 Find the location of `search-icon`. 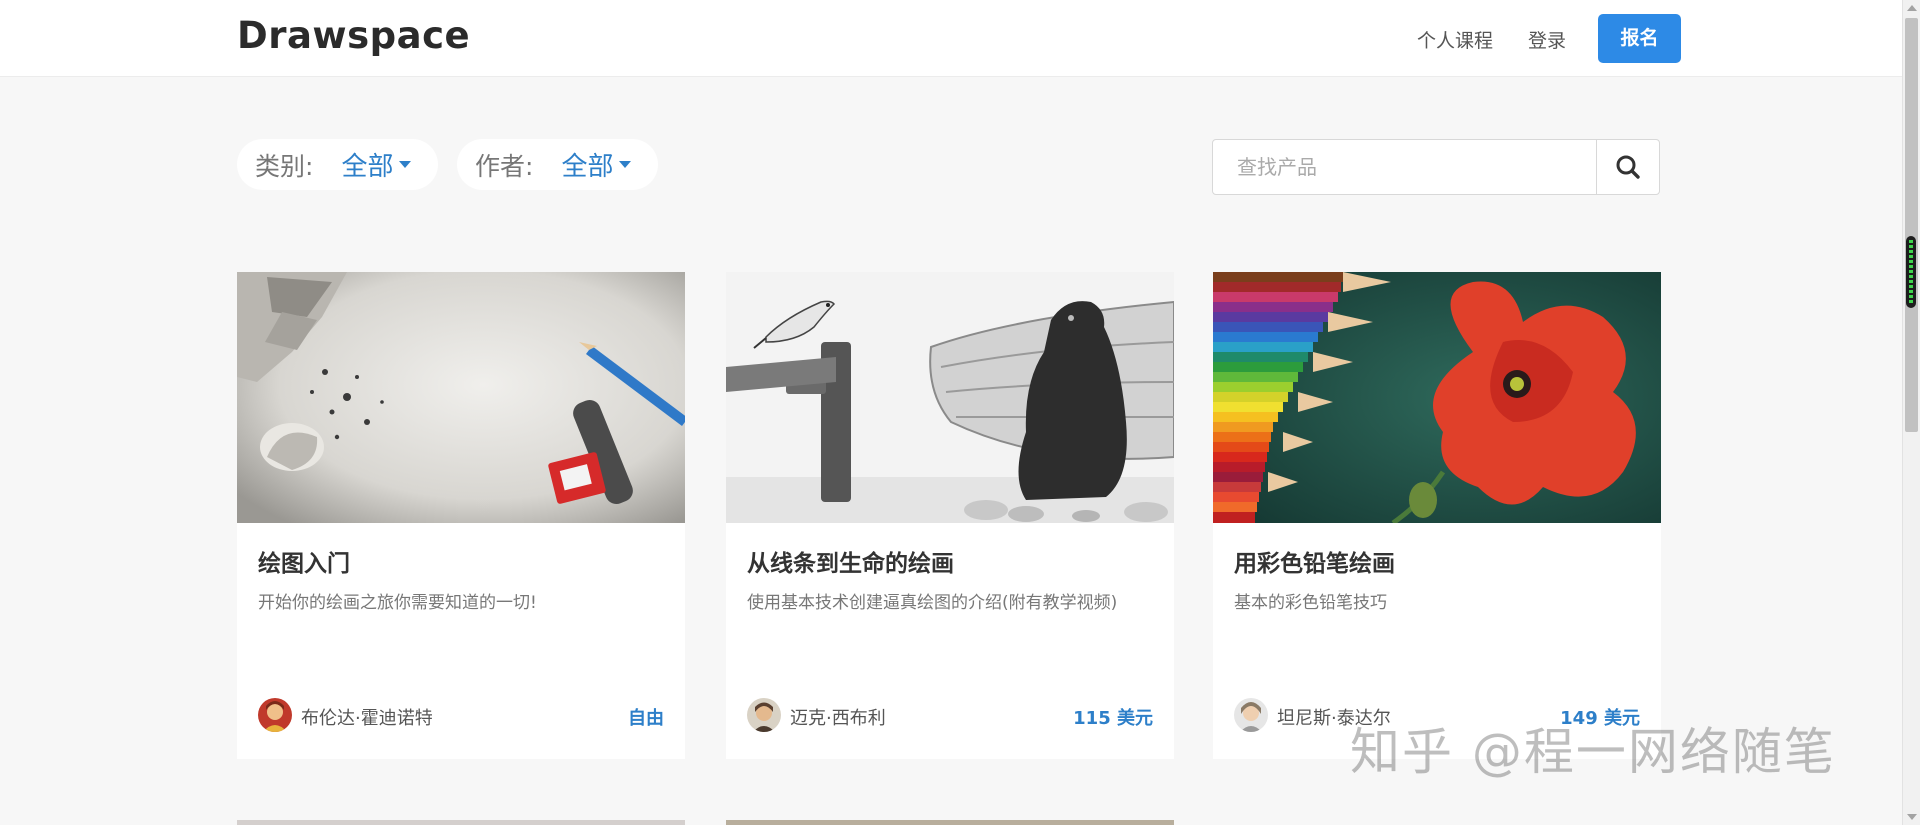

search-icon is located at coordinates (1628, 167).